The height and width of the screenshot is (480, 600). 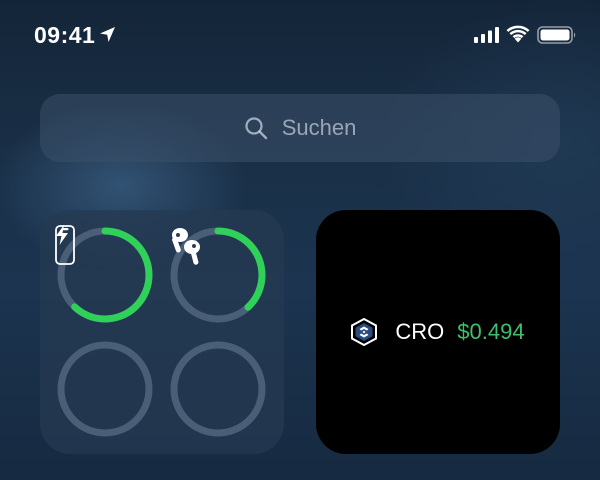 What do you see at coordinates (364, 332) in the screenshot?
I see `cro-logo-icon` at bounding box center [364, 332].